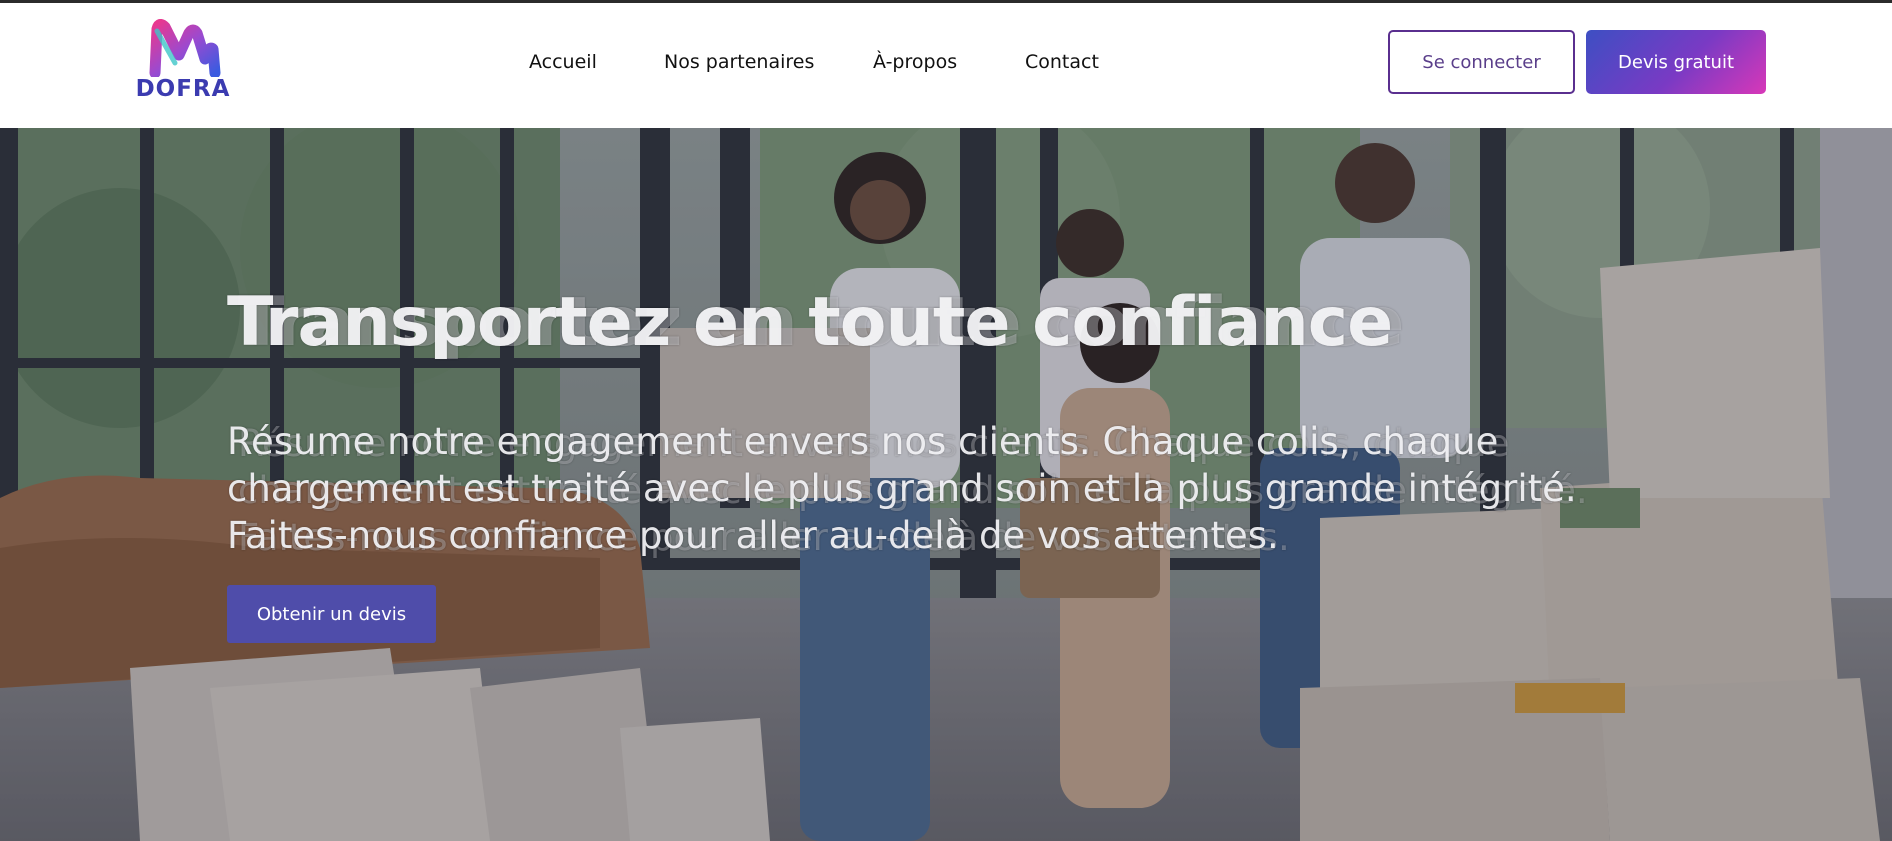  Describe the element at coordinates (739, 62) in the screenshot. I see `nav-link-partenaires: Nos partenaires` at that location.